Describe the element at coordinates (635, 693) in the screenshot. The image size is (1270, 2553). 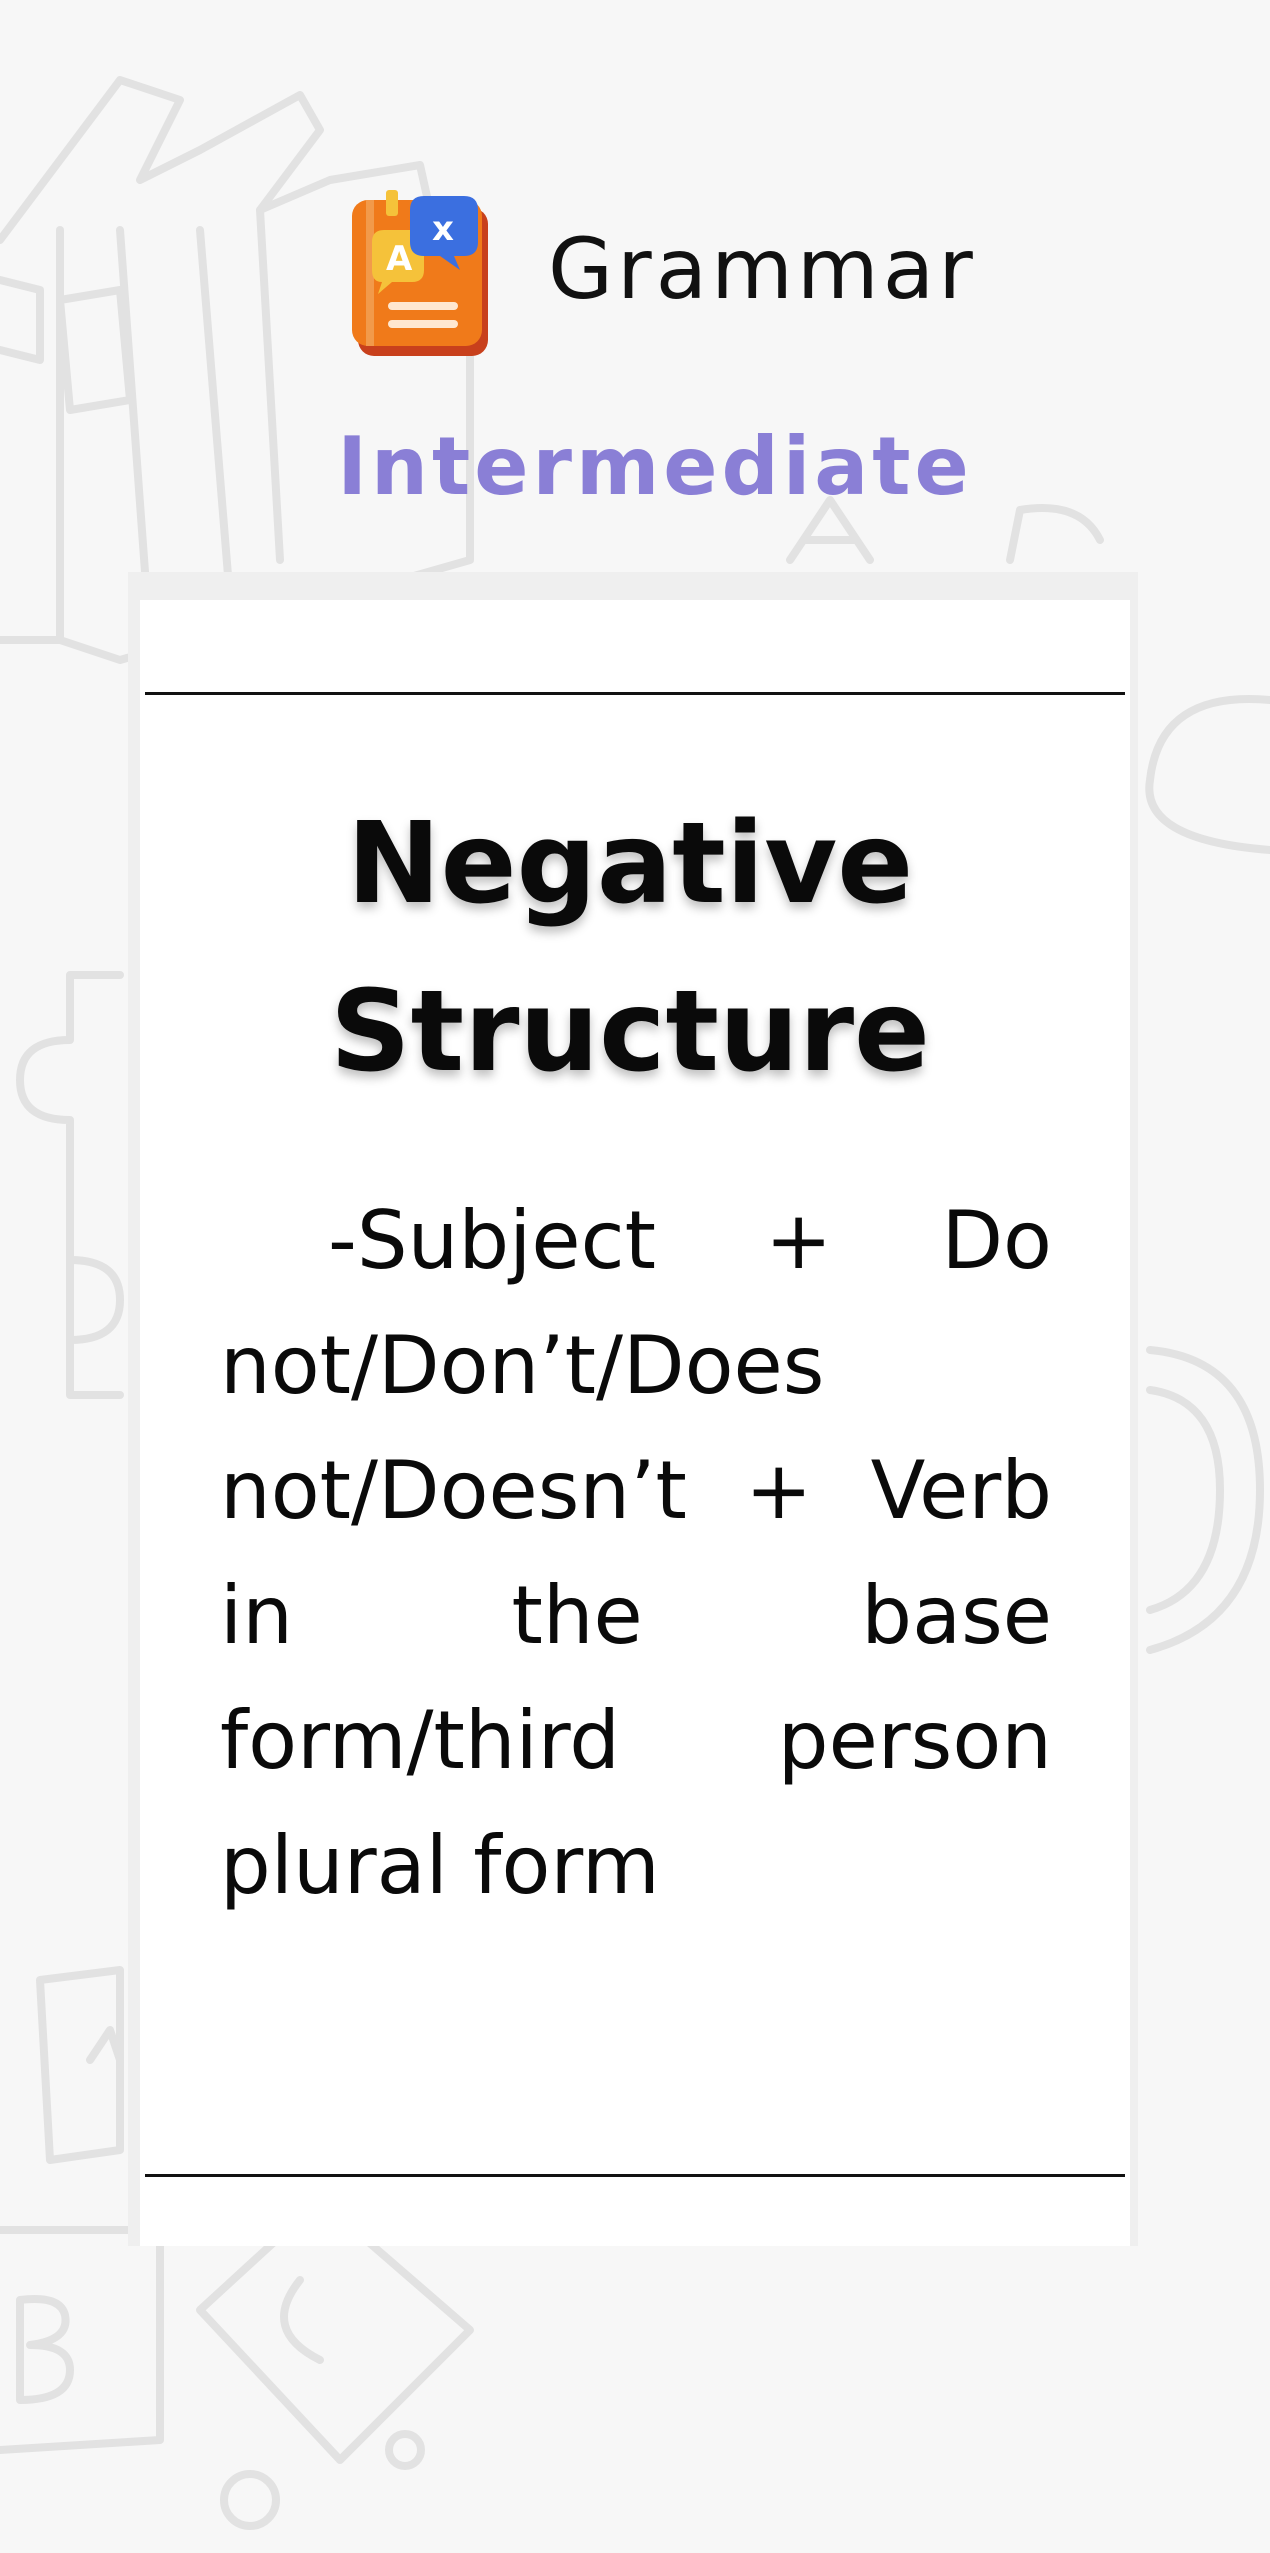
I see `top-divider` at that location.